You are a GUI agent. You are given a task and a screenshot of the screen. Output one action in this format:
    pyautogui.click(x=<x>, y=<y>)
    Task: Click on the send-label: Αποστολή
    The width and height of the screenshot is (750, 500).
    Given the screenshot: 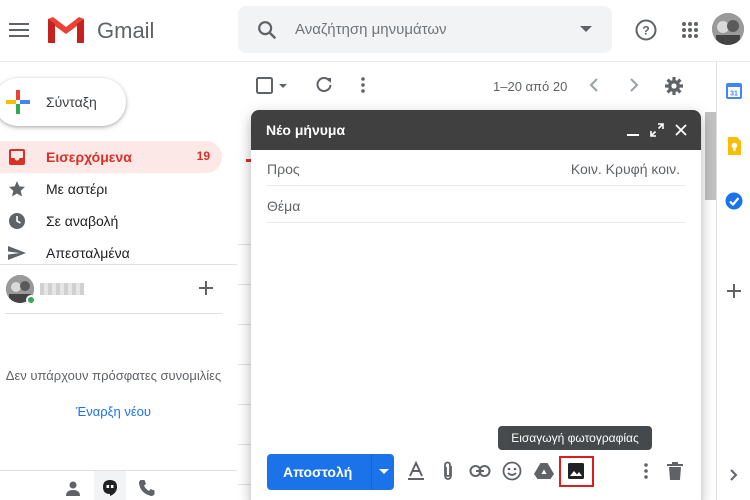 What is the action you would take?
    pyautogui.click(x=318, y=472)
    